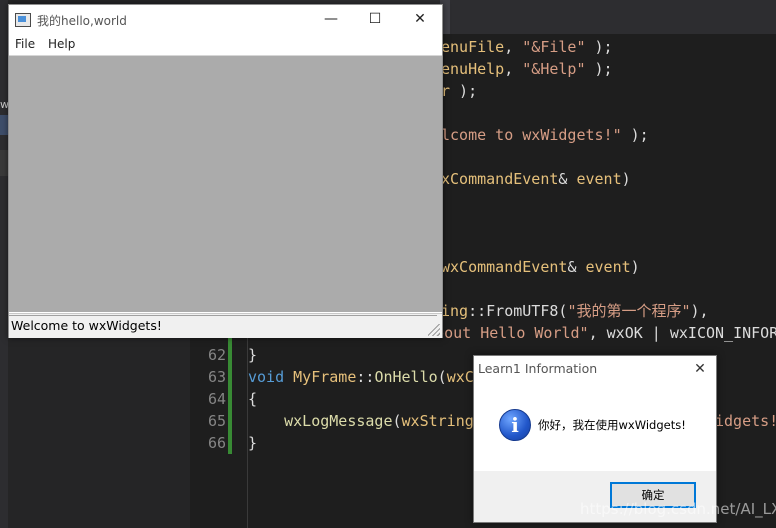  I want to click on code-fragment: lcome to wxWidgets!" );, so click(545, 135).